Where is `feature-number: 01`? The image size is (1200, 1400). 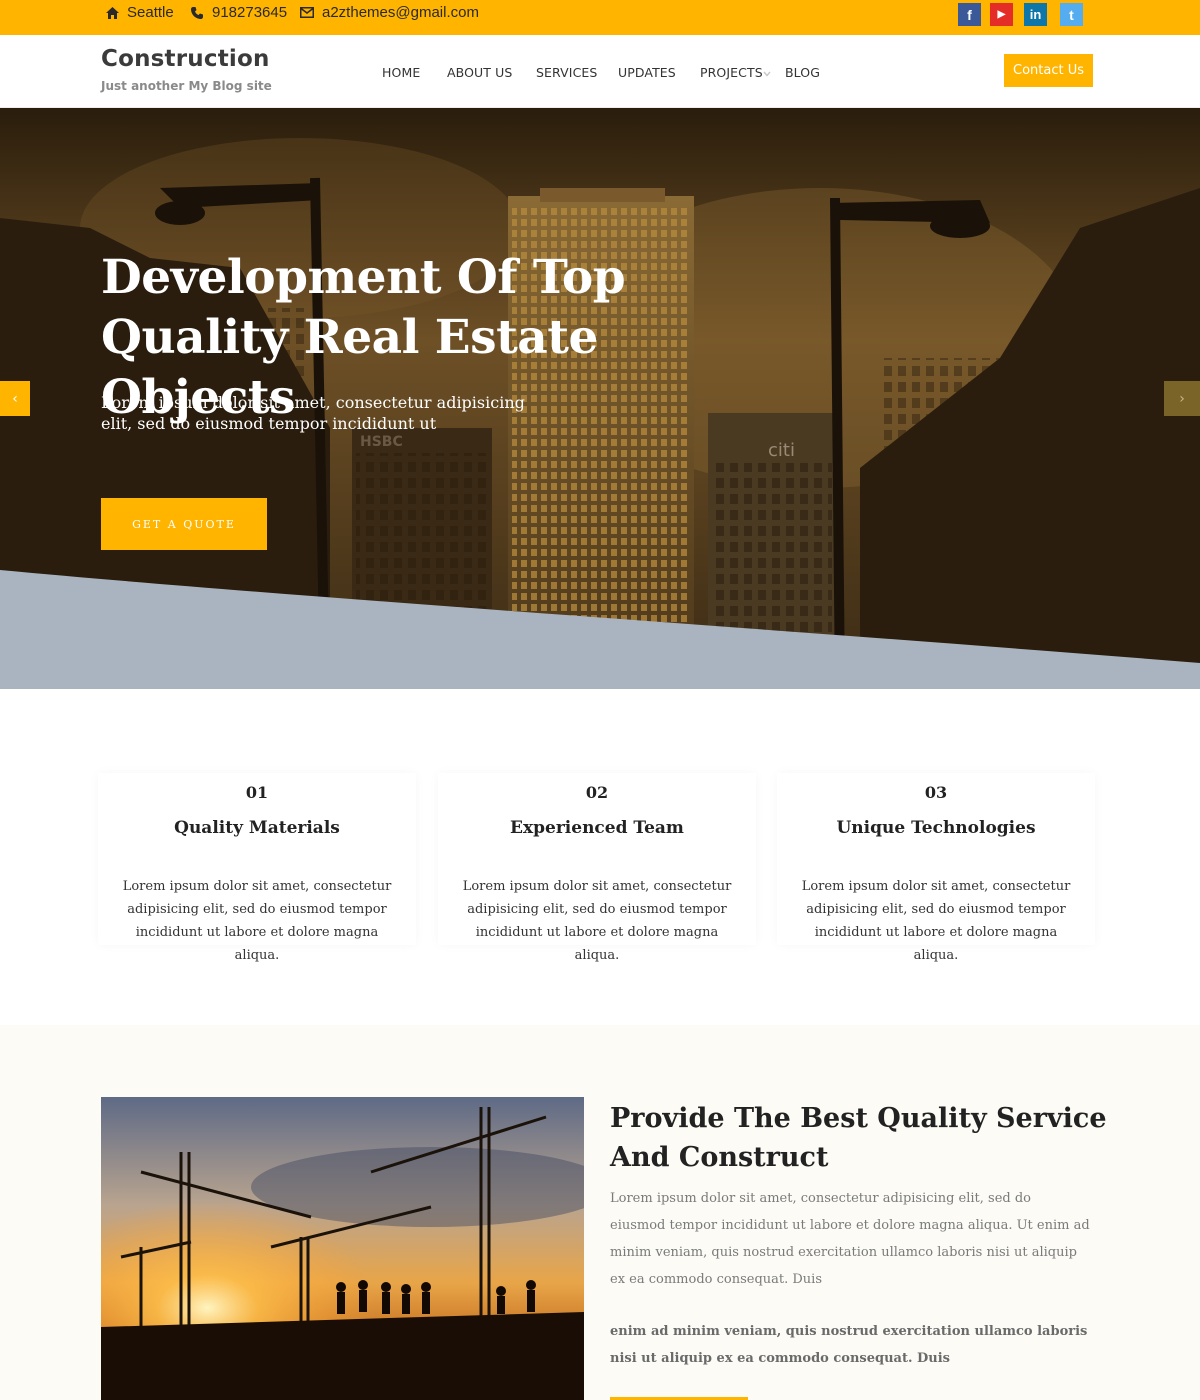
feature-number: 01 is located at coordinates (257, 792).